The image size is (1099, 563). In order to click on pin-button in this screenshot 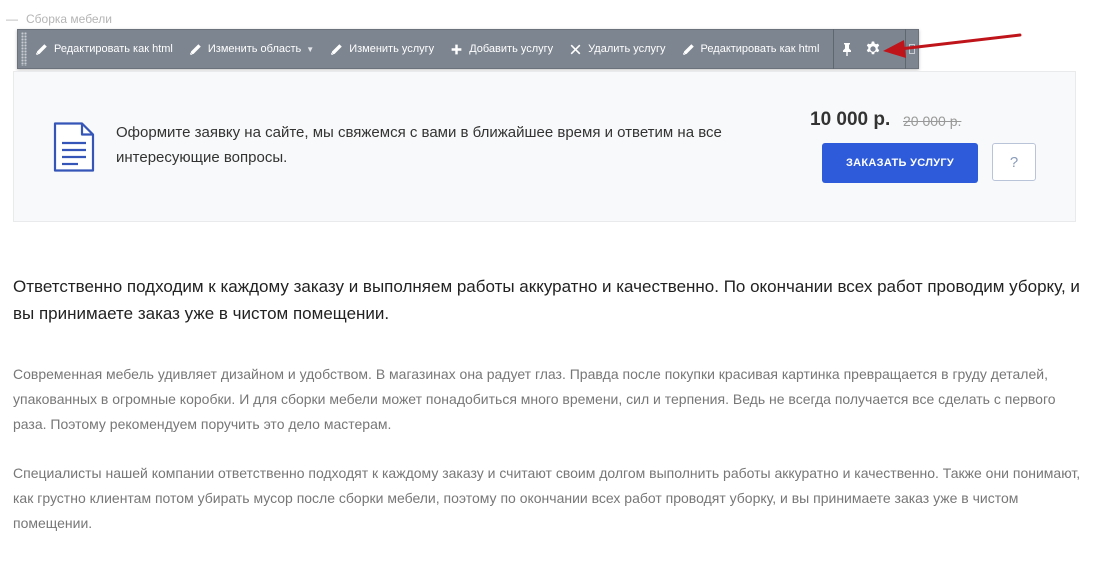, I will do `click(847, 49)`.